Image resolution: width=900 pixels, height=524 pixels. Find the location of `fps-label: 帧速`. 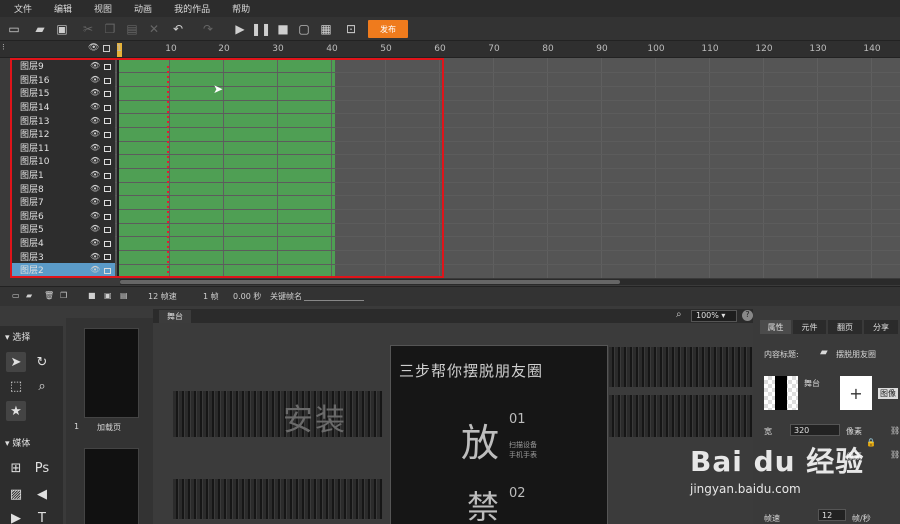

fps-label: 帧速 is located at coordinates (772, 518).